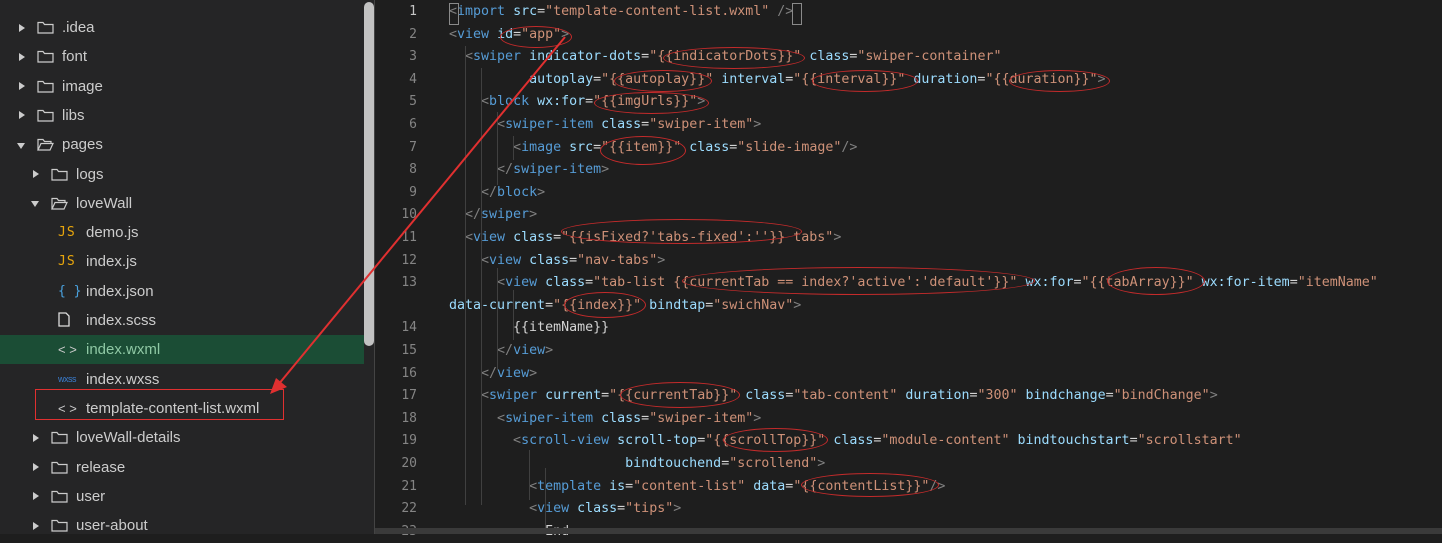 The image size is (1442, 543). What do you see at coordinates (82, 145) in the screenshot?
I see `tree-item-label: pages` at bounding box center [82, 145].